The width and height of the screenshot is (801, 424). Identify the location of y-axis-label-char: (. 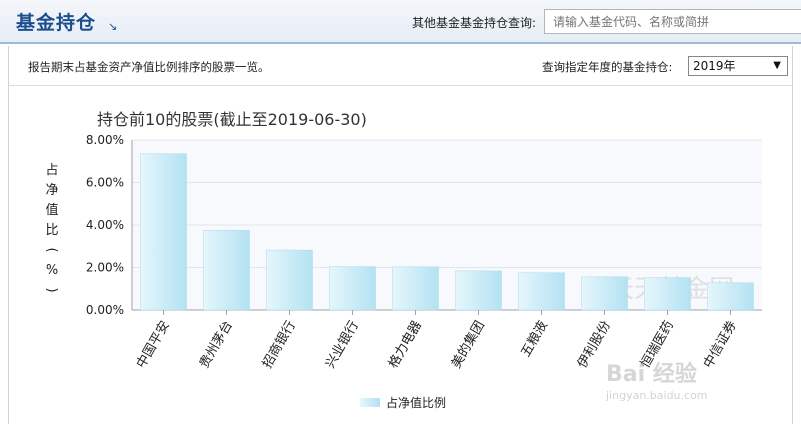
(51, 249).